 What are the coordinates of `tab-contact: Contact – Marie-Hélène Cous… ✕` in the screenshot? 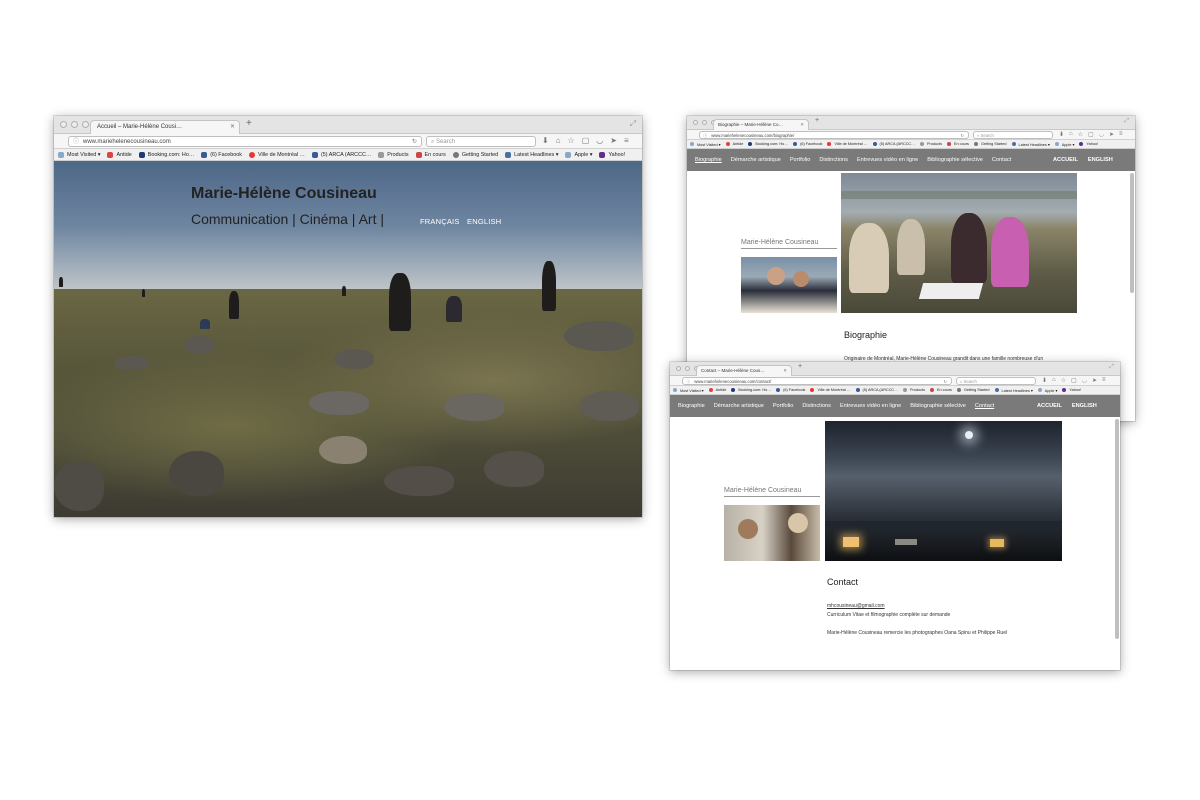 It's located at (744, 370).